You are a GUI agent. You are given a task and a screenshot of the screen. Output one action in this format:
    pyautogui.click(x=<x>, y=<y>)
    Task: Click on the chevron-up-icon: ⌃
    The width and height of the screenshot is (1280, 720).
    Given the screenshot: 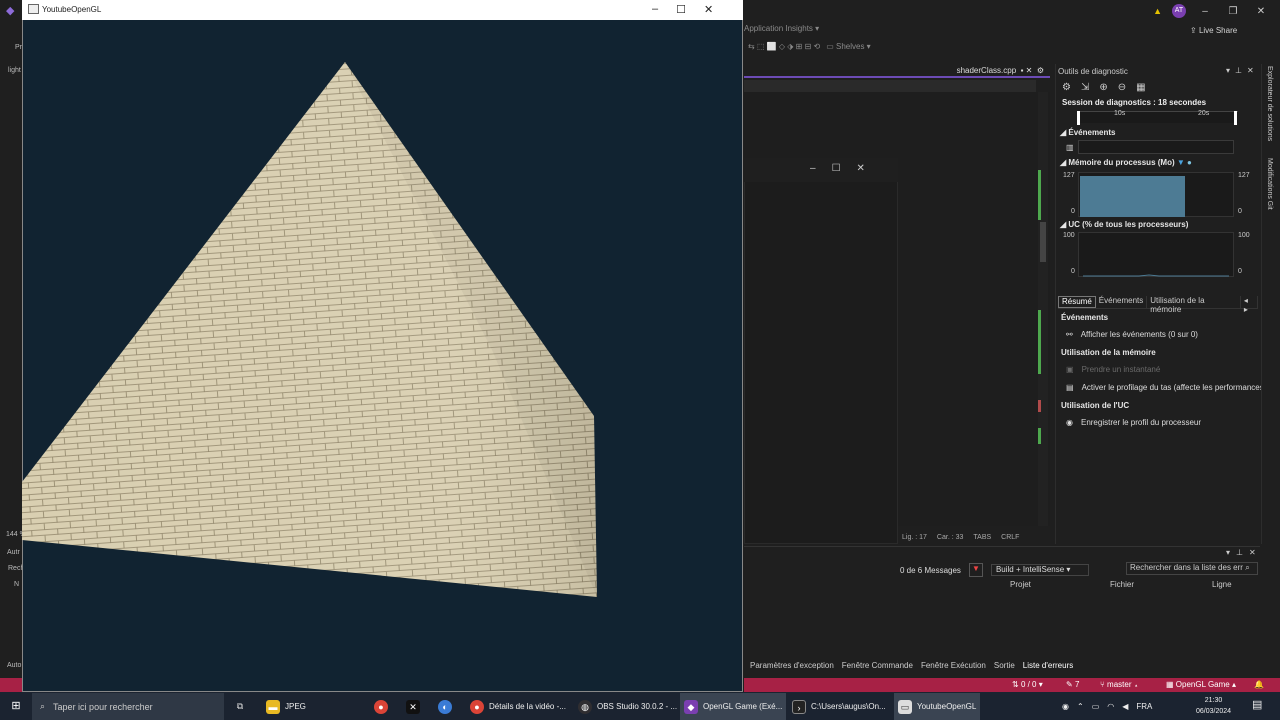 What is the action you would take?
    pyautogui.click(x=1080, y=706)
    